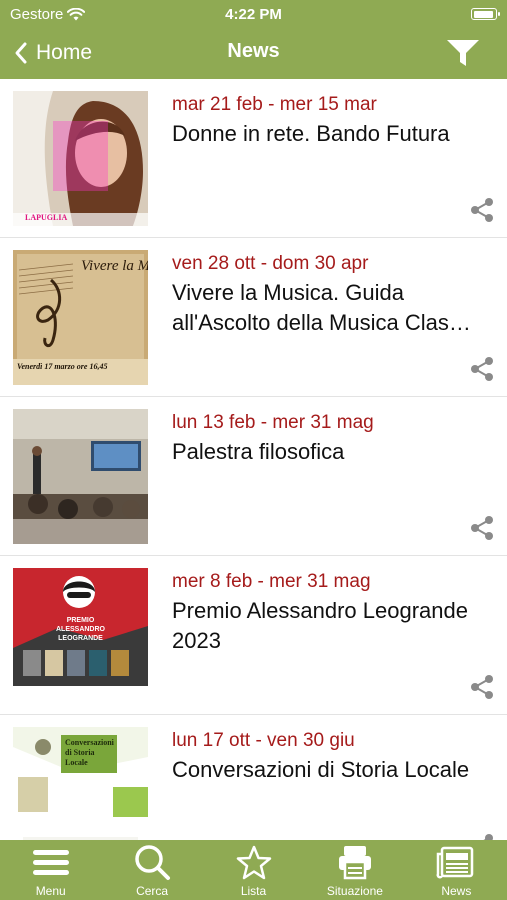 The width and height of the screenshot is (507, 900). I want to click on page-title: News, so click(253, 51).